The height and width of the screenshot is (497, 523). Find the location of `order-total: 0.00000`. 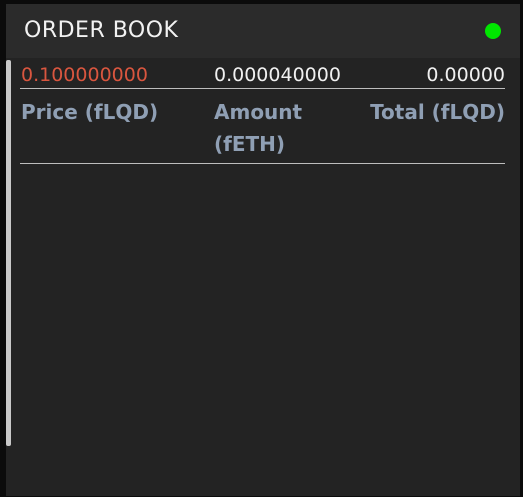

order-total: 0.00000 is located at coordinates (465, 75).